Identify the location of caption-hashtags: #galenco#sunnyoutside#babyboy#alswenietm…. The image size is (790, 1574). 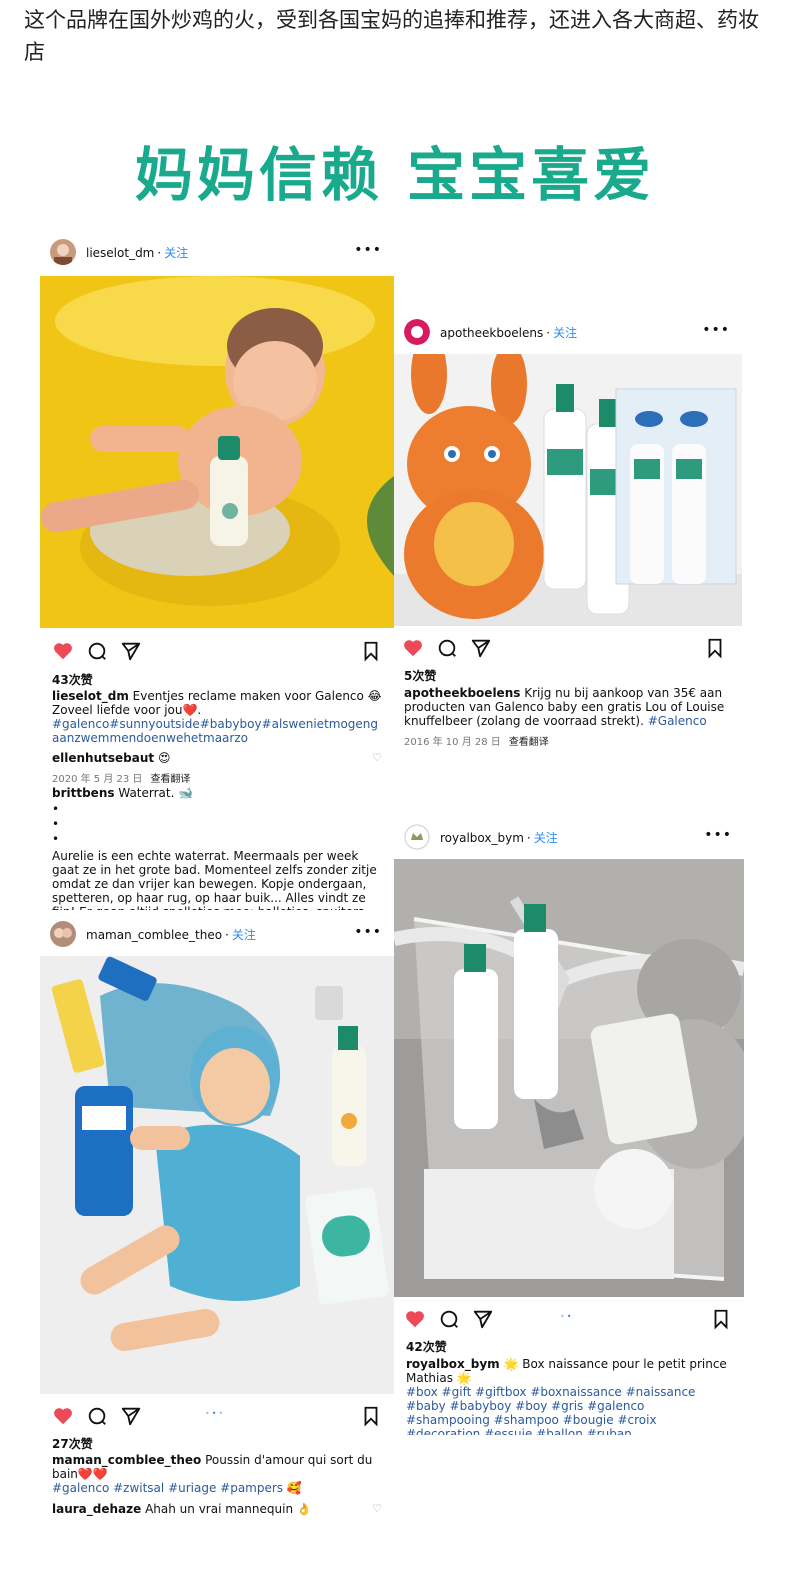
(217, 731).